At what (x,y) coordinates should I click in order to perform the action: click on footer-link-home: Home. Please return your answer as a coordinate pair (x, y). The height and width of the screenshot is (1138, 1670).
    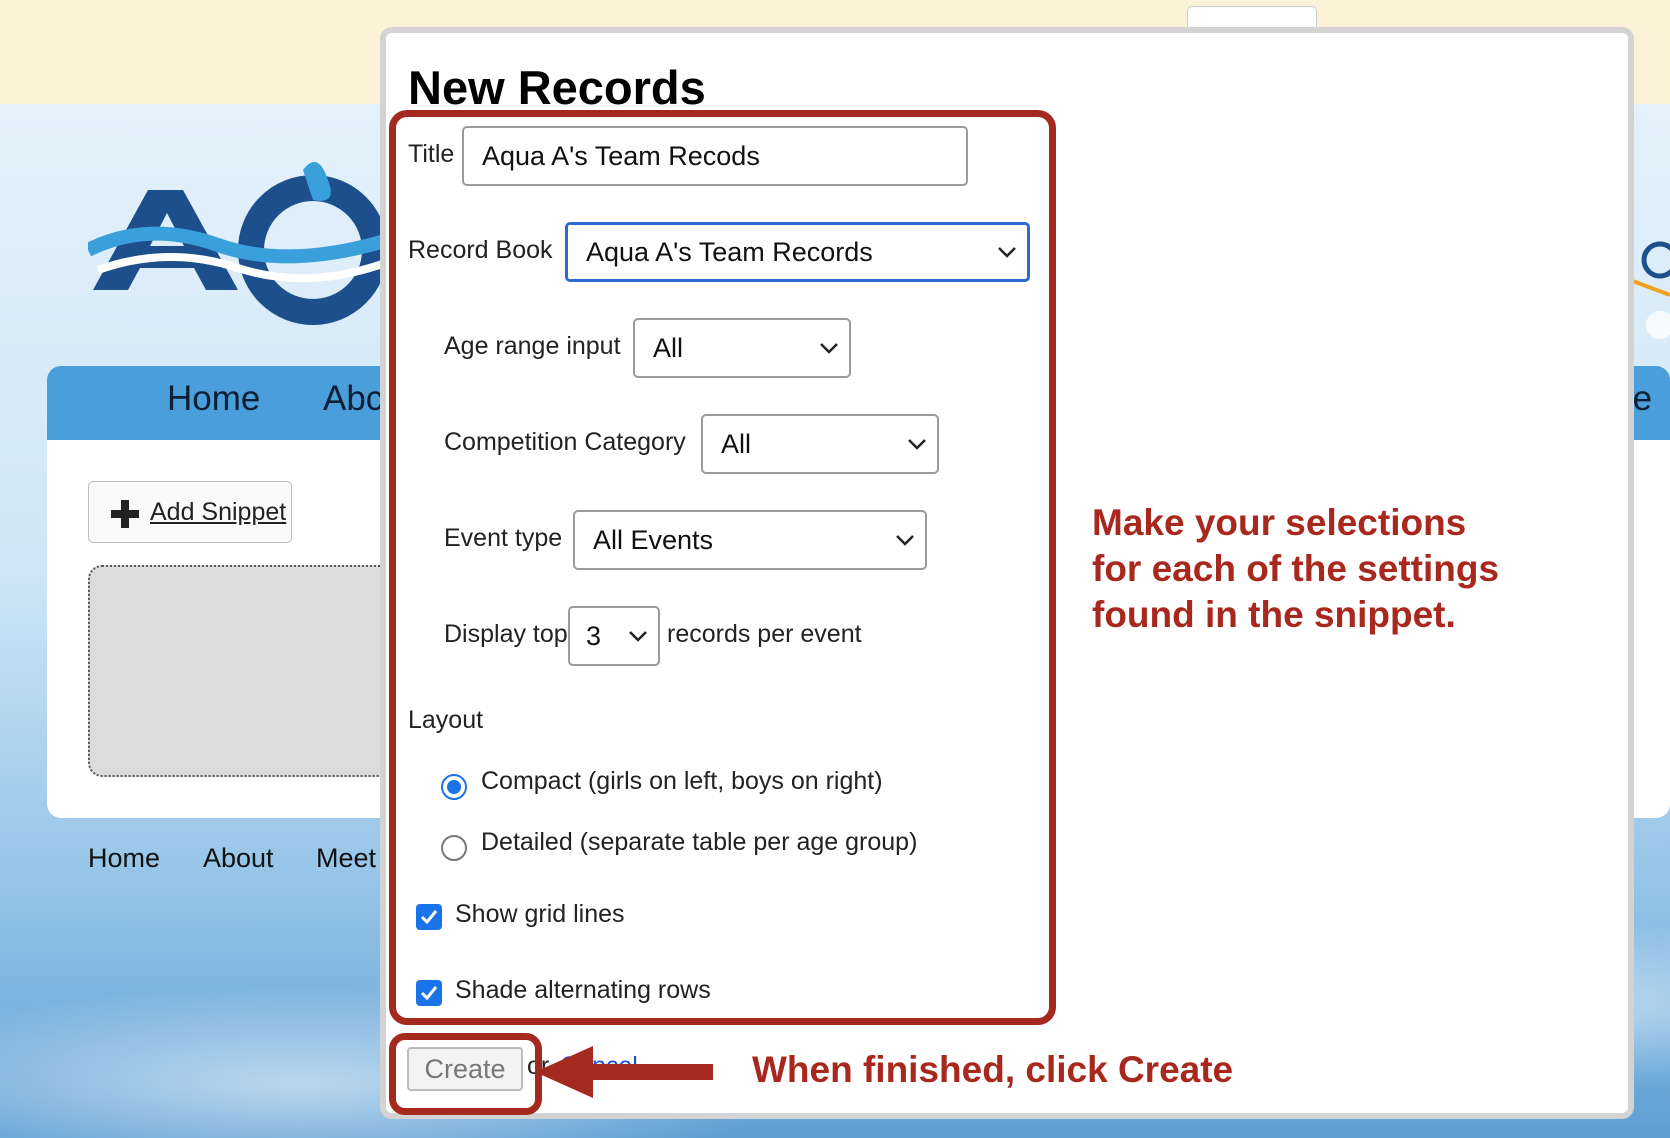
    Looking at the image, I should click on (124, 858).